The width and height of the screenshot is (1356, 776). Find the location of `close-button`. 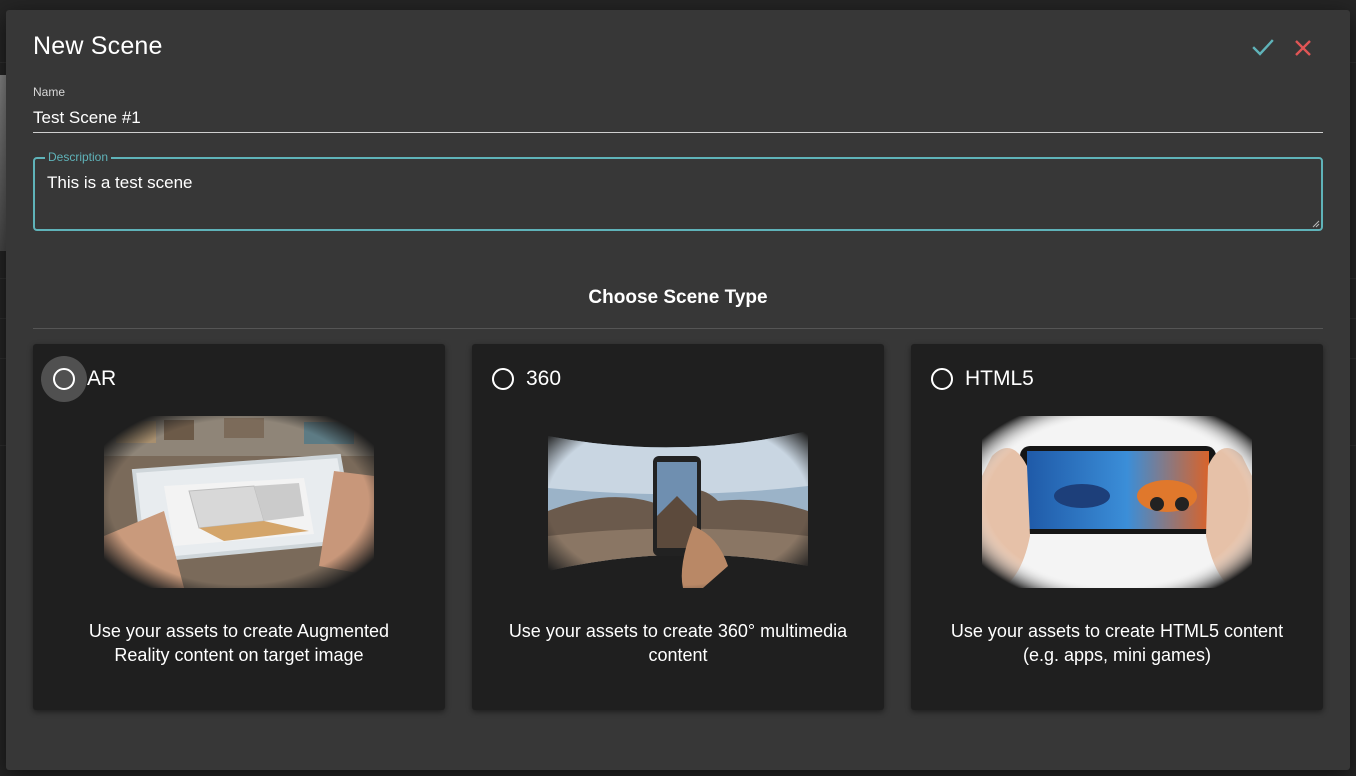

close-button is located at coordinates (1303, 48).